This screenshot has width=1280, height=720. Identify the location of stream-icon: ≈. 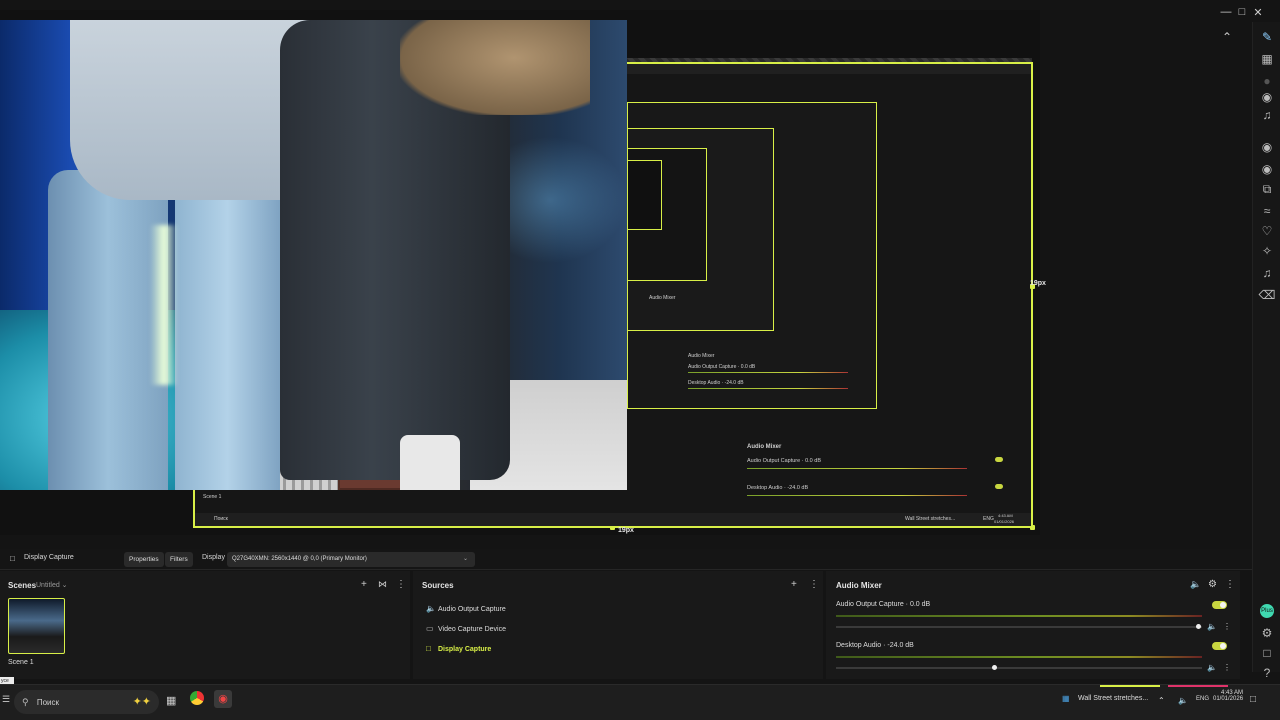
(1266, 211).